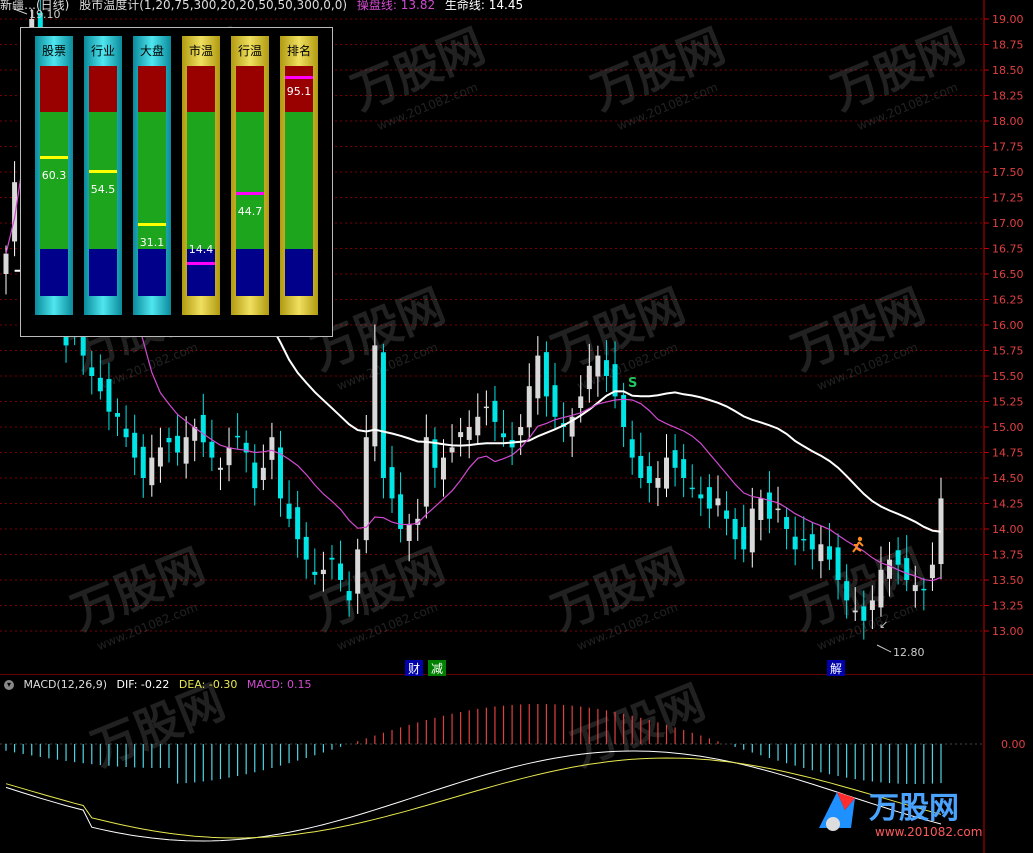 The width and height of the screenshot is (1033, 853). Describe the element at coordinates (279, 684) in the screenshot. I see `macd-value: MACD: 0.15` at that location.